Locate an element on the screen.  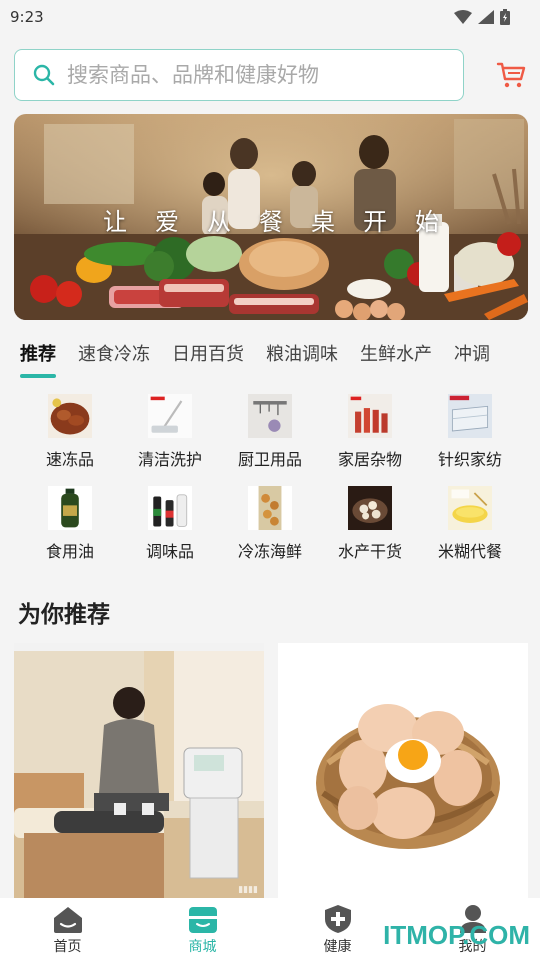
cart-icon is located at coordinates (511, 75).